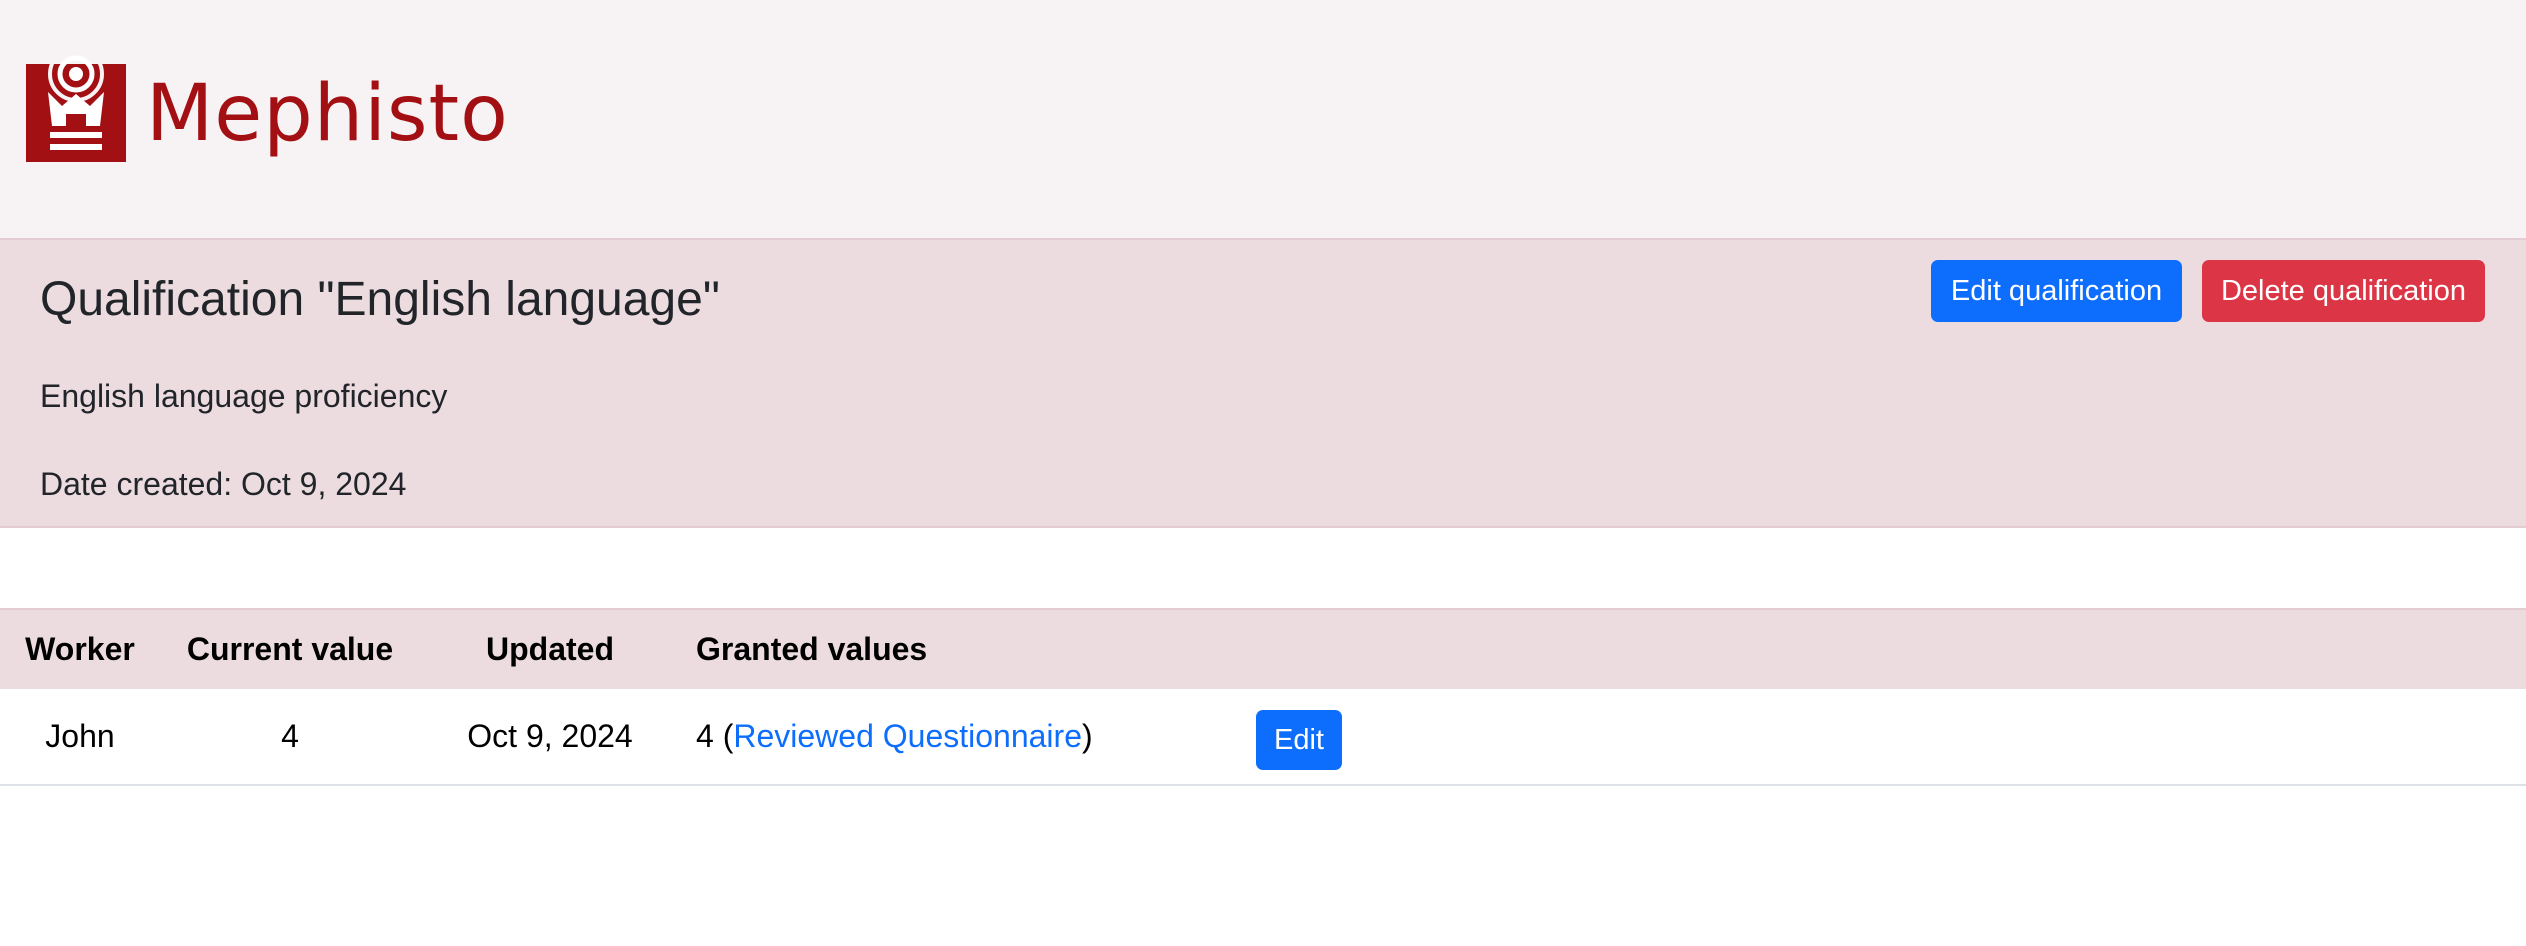  I want to click on column-header-actions, so click(1891, 648).